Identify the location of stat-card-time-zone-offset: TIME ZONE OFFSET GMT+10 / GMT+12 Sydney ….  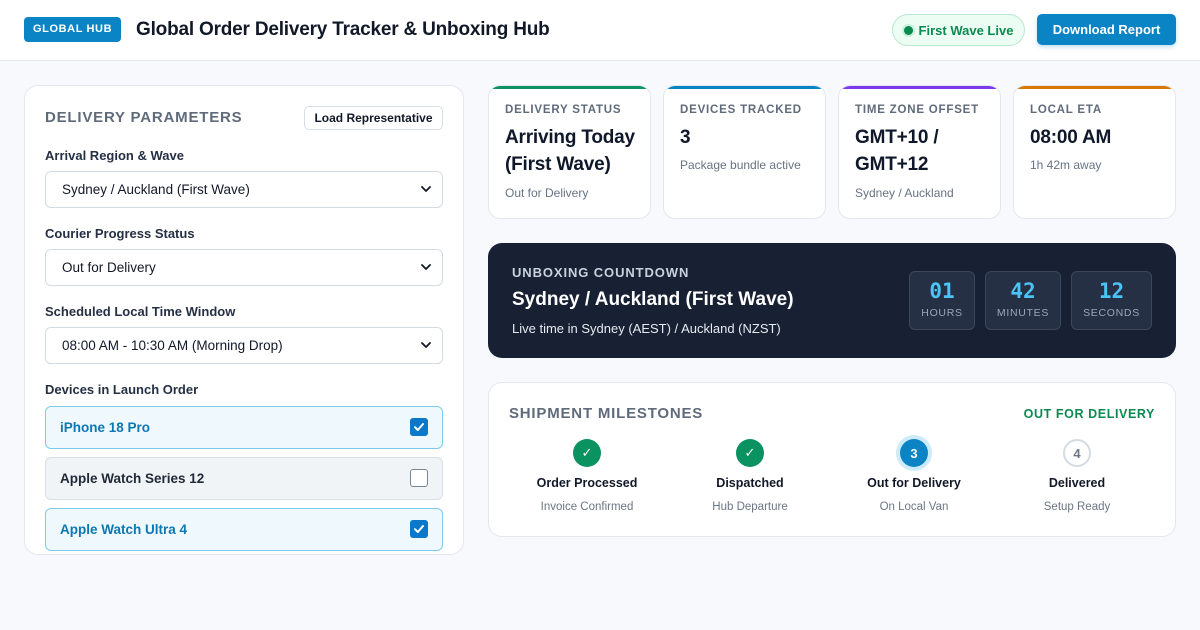
(919, 152).